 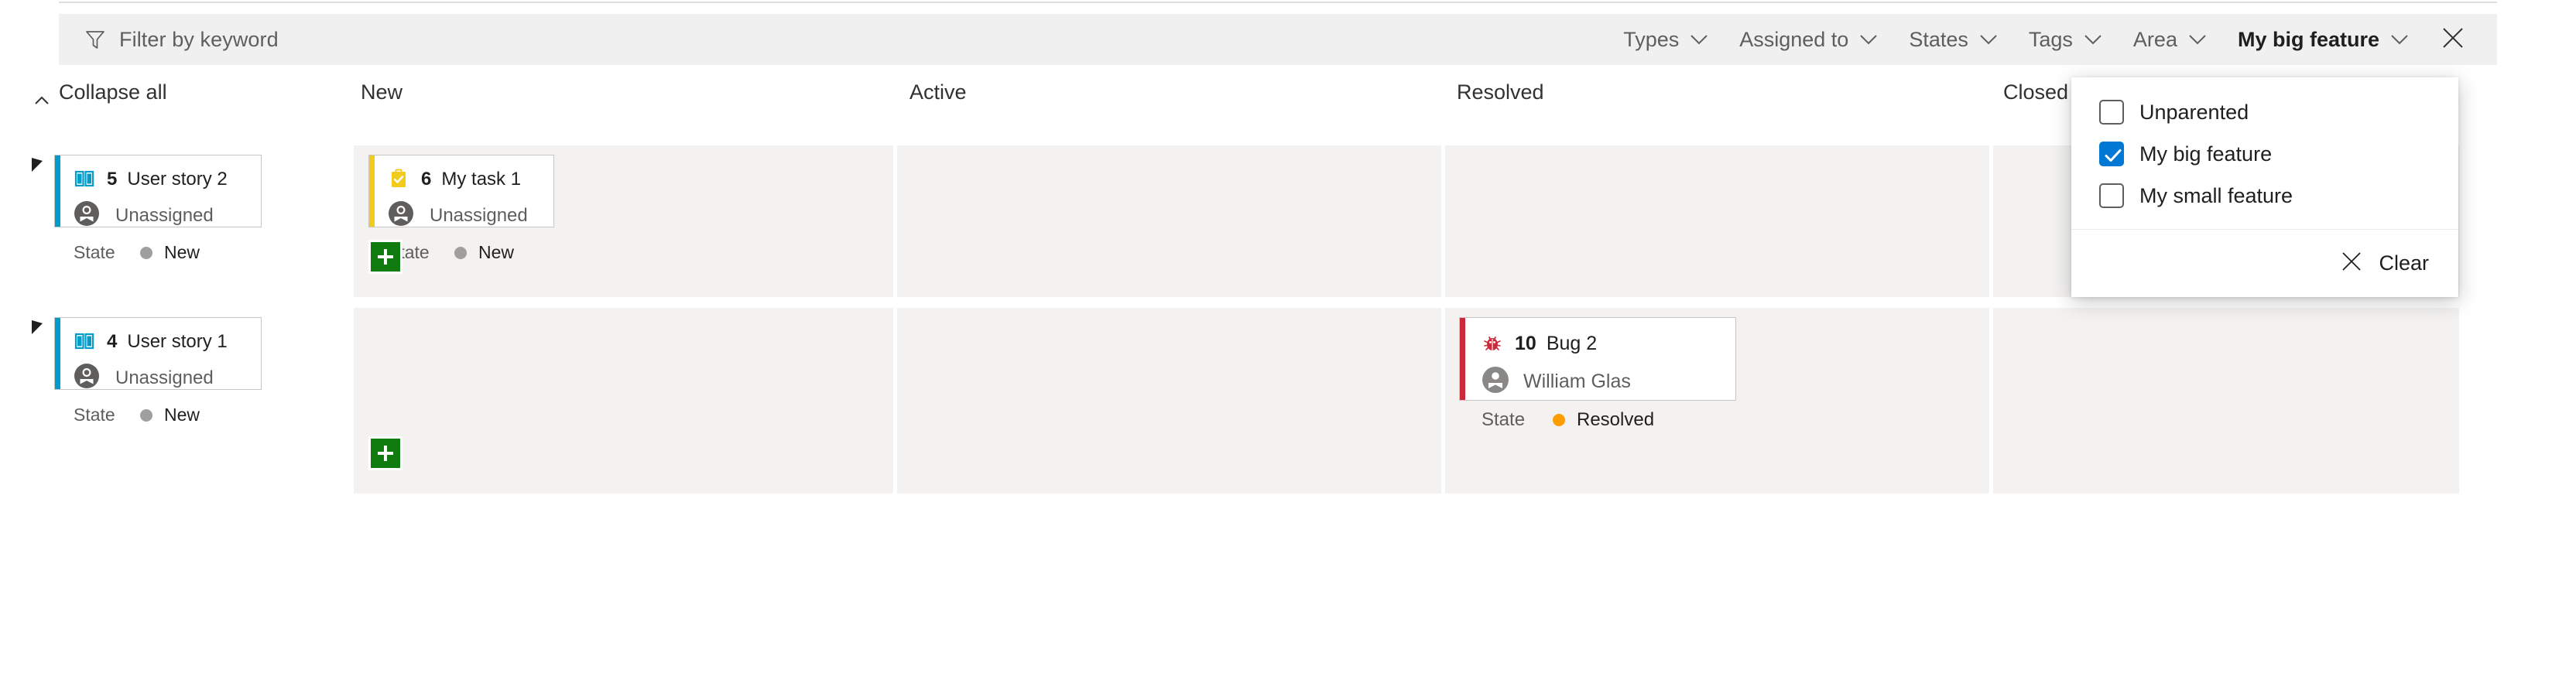 What do you see at coordinates (112, 179) in the screenshot?
I see `card-id: 5` at bounding box center [112, 179].